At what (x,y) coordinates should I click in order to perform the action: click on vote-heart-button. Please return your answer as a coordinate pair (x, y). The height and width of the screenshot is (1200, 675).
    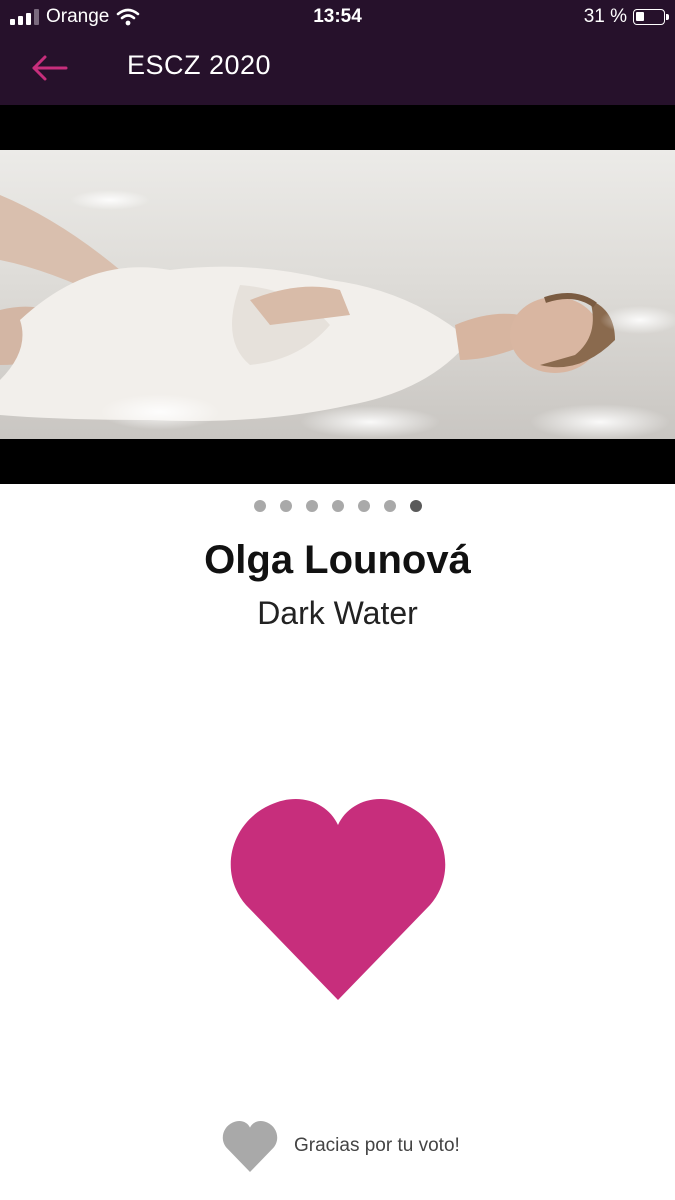
    Looking at the image, I should click on (338, 897).